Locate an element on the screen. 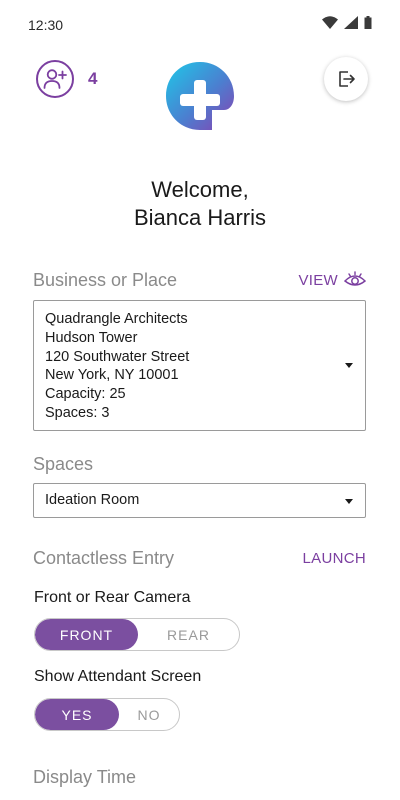 The height and width of the screenshot is (800, 400). status-icons is located at coordinates (347, 22).